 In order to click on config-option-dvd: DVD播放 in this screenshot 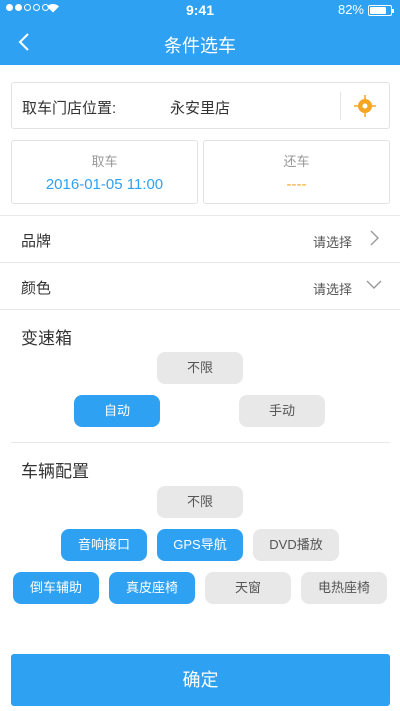, I will do `click(296, 545)`.